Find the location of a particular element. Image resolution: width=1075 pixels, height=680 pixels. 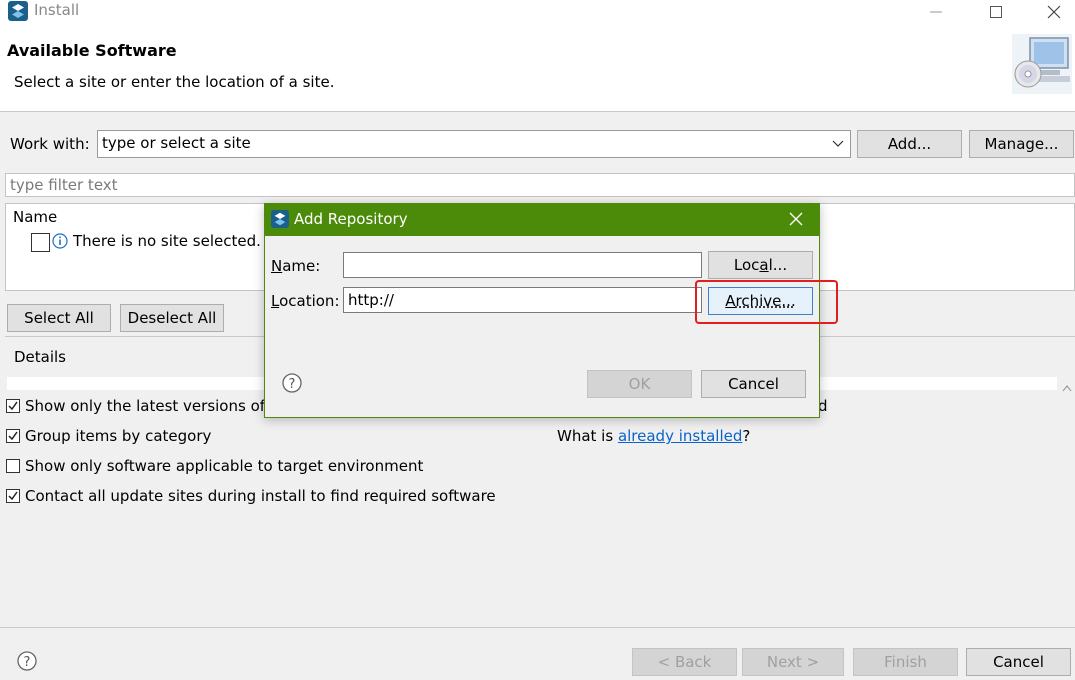

location-input: http:// is located at coordinates (522, 300).